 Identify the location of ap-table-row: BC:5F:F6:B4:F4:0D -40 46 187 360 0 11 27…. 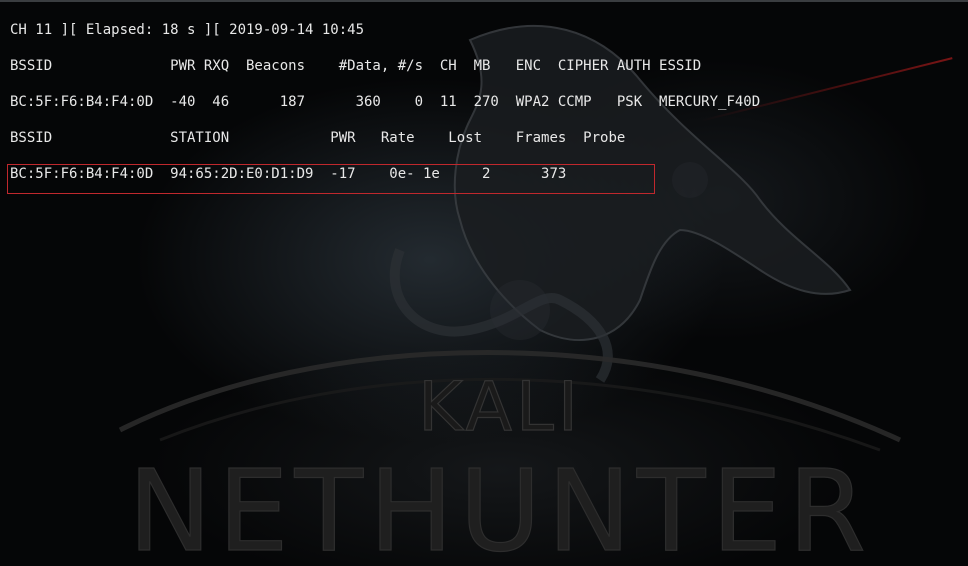
(385, 102).